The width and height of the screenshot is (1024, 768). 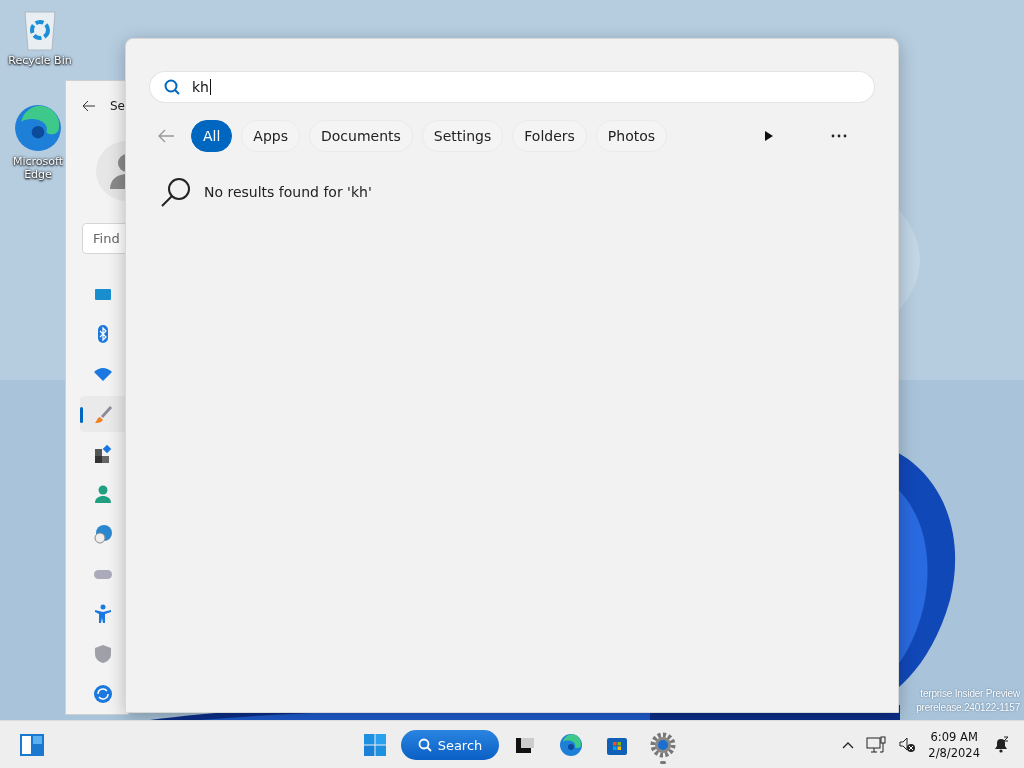 I want to click on desktop-icon-label: Recycle Bin, so click(x=40, y=60).